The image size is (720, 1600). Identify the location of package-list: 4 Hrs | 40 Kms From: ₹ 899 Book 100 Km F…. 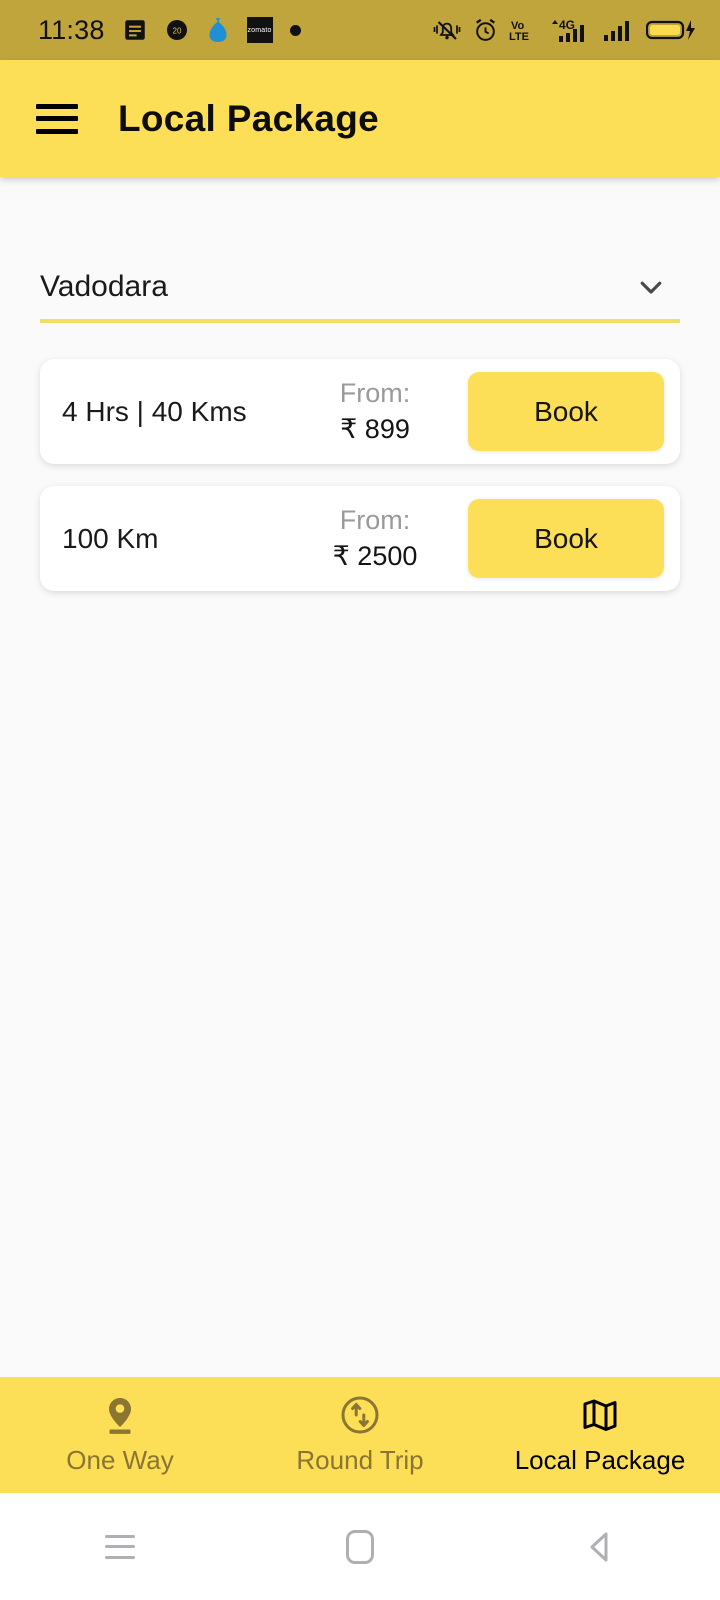
(360, 475).